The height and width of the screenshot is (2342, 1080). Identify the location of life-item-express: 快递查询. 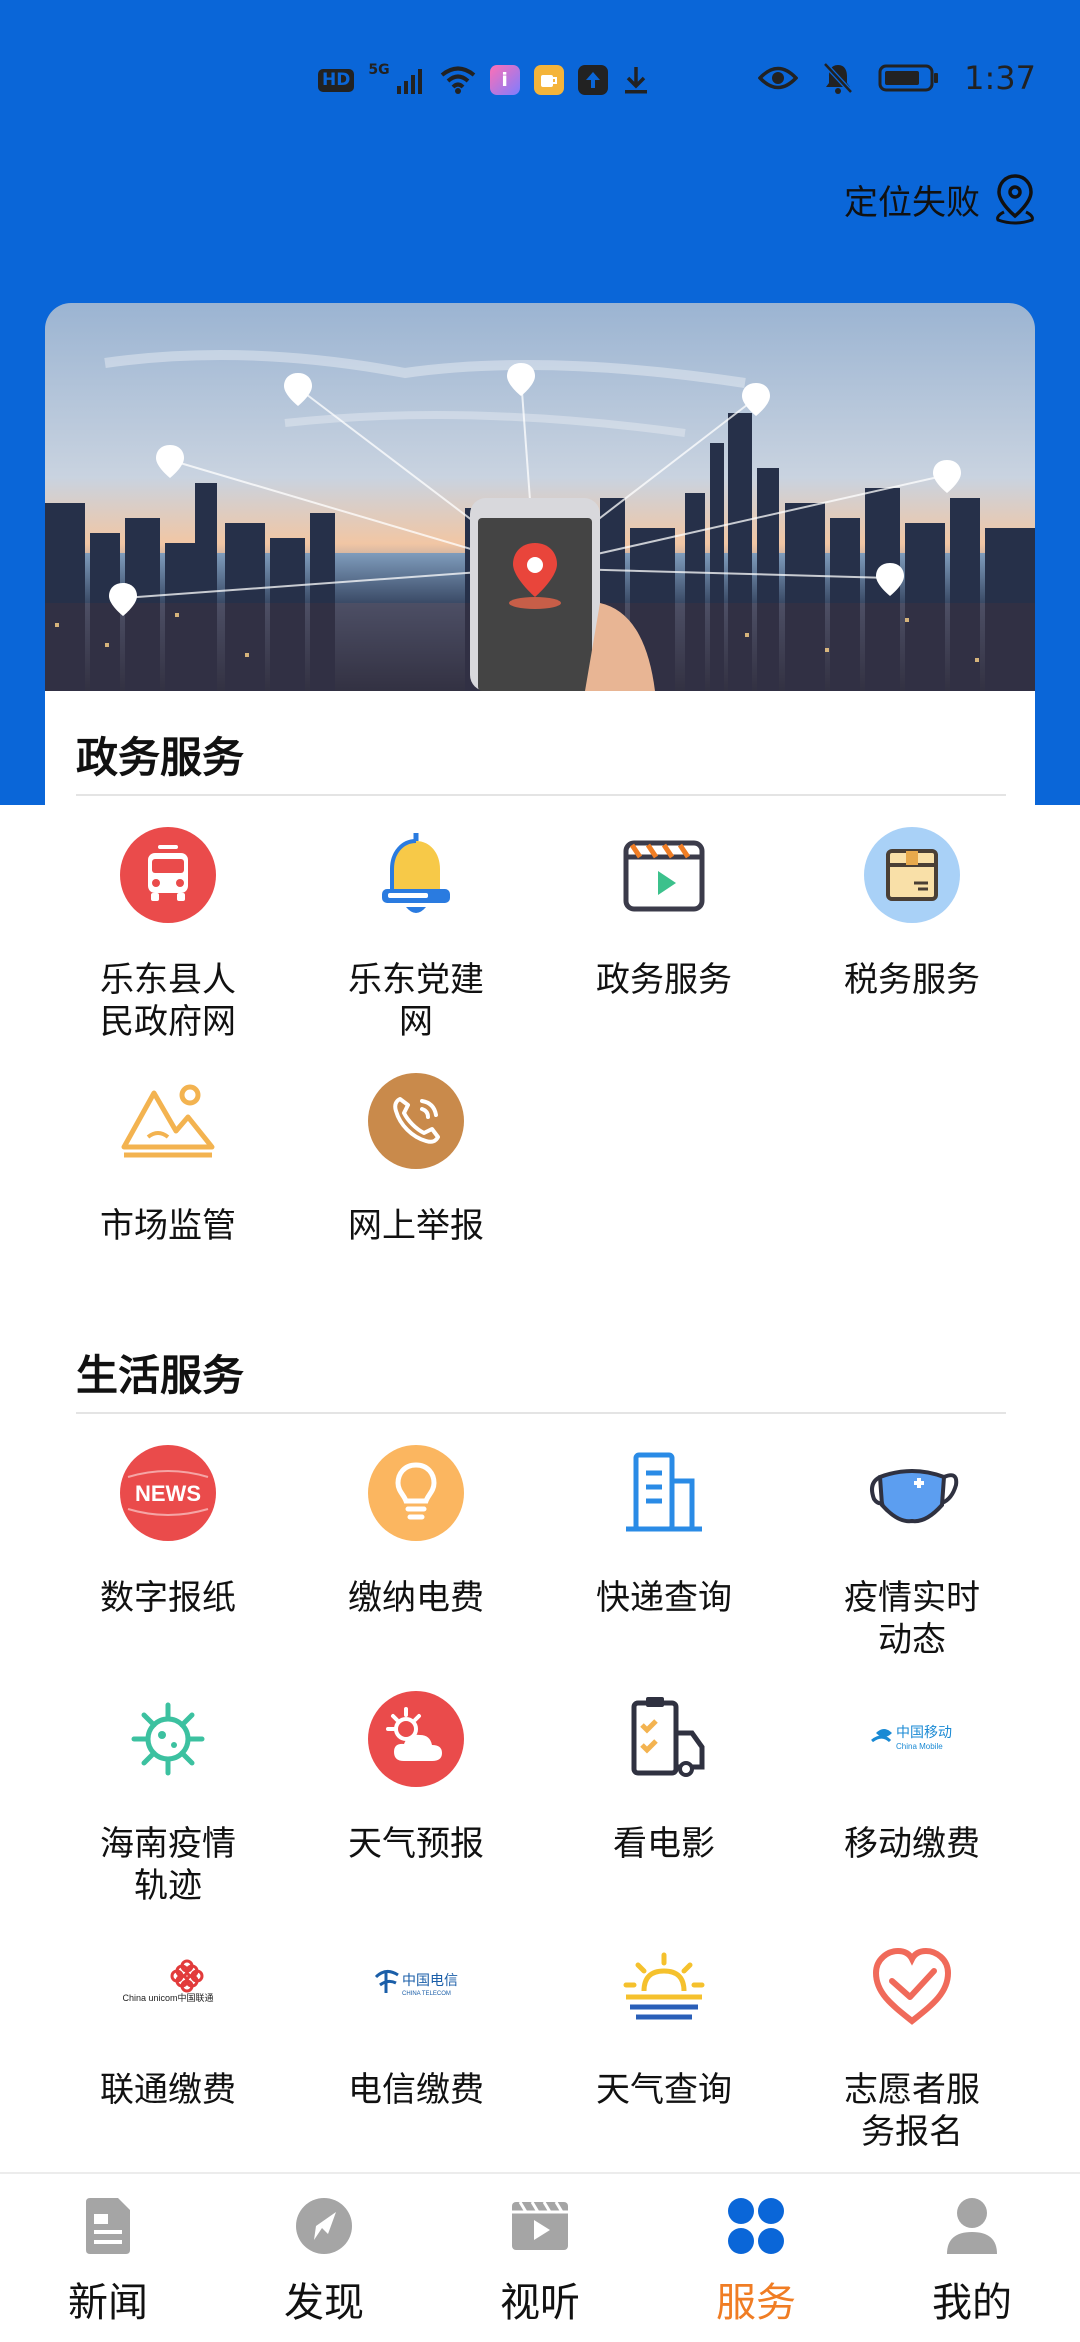
(664, 1531).